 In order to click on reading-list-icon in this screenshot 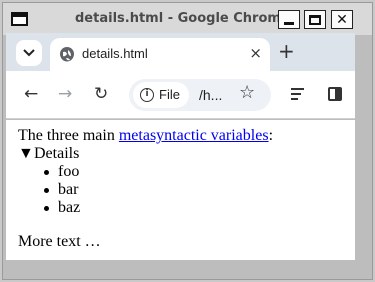, I will do `click(298, 94)`.